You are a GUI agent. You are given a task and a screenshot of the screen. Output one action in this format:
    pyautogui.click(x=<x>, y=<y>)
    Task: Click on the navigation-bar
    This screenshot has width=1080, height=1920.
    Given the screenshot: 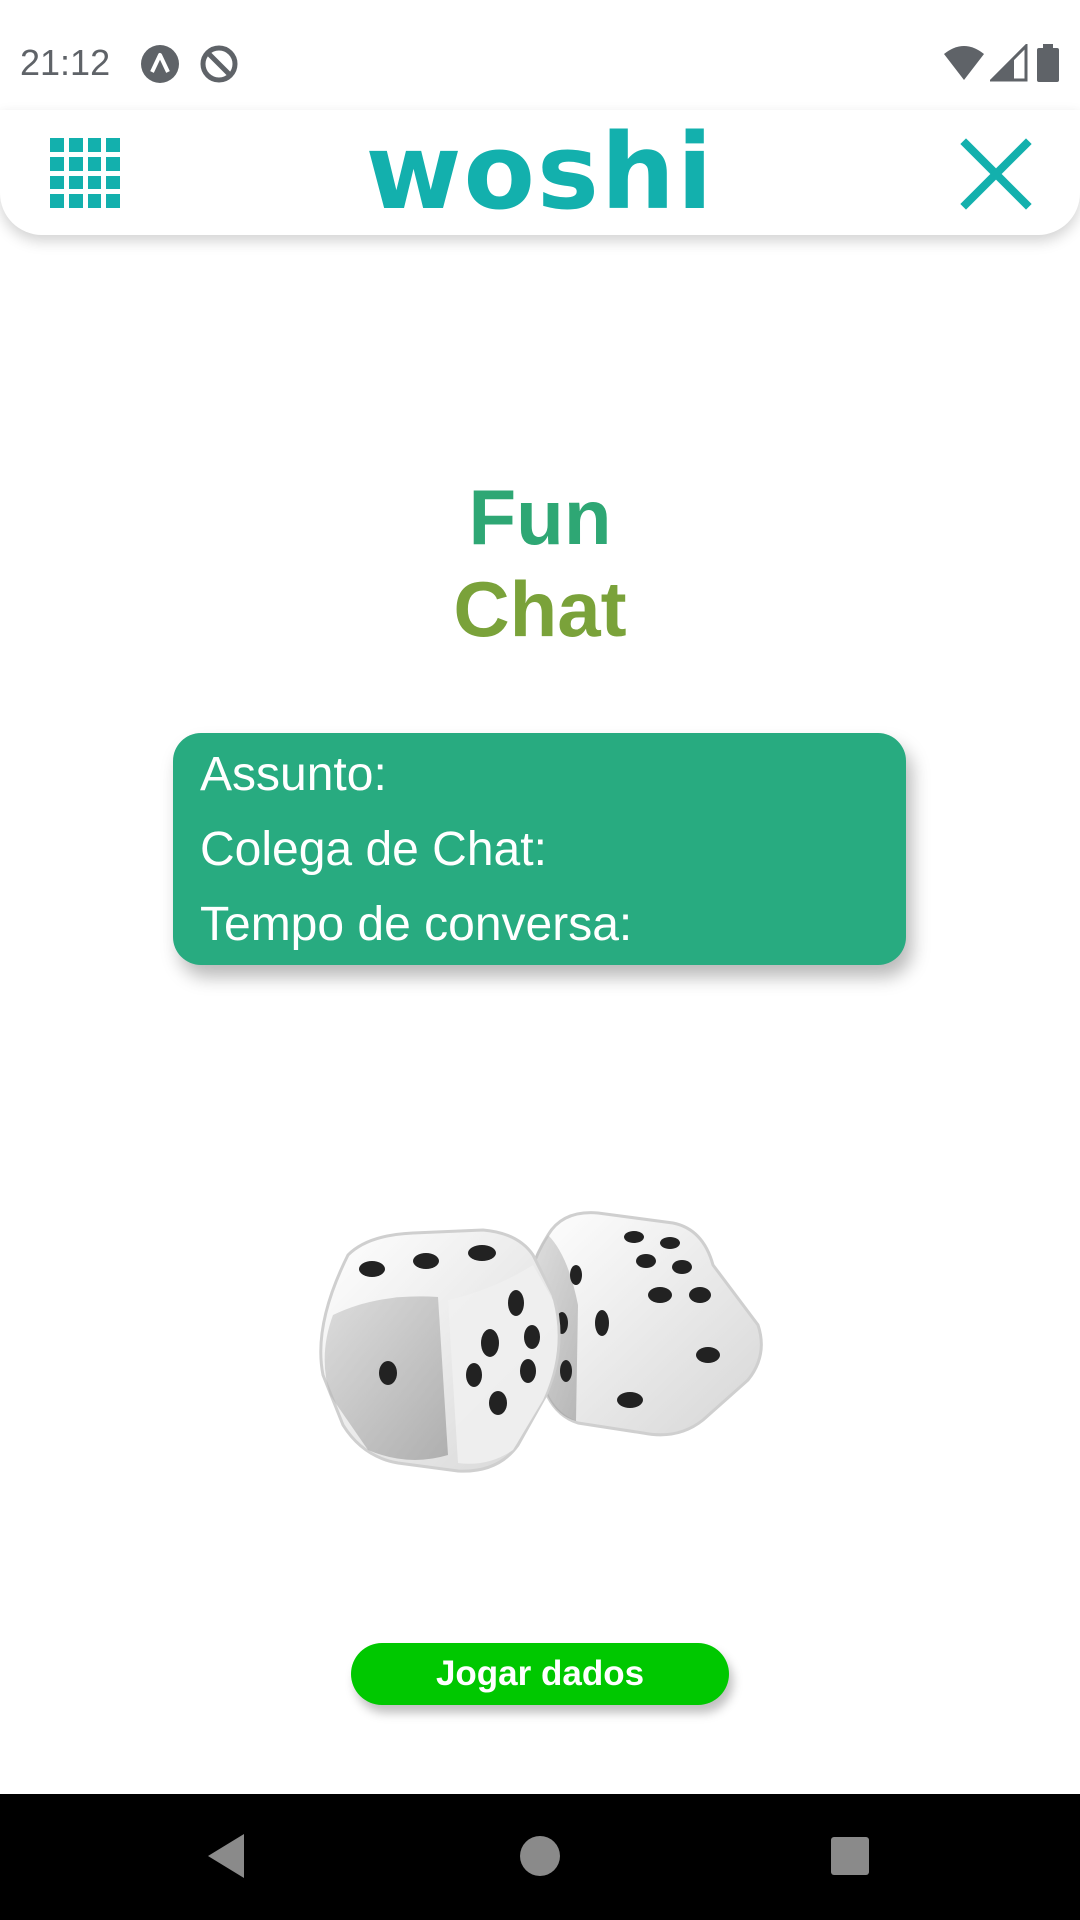 What is the action you would take?
    pyautogui.click(x=540, y=1857)
    